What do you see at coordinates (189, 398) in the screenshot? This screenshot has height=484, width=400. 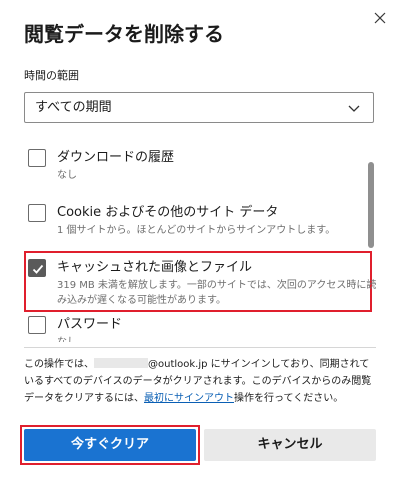 I see `sign-out-link: 最初にサインアウト` at bounding box center [189, 398].